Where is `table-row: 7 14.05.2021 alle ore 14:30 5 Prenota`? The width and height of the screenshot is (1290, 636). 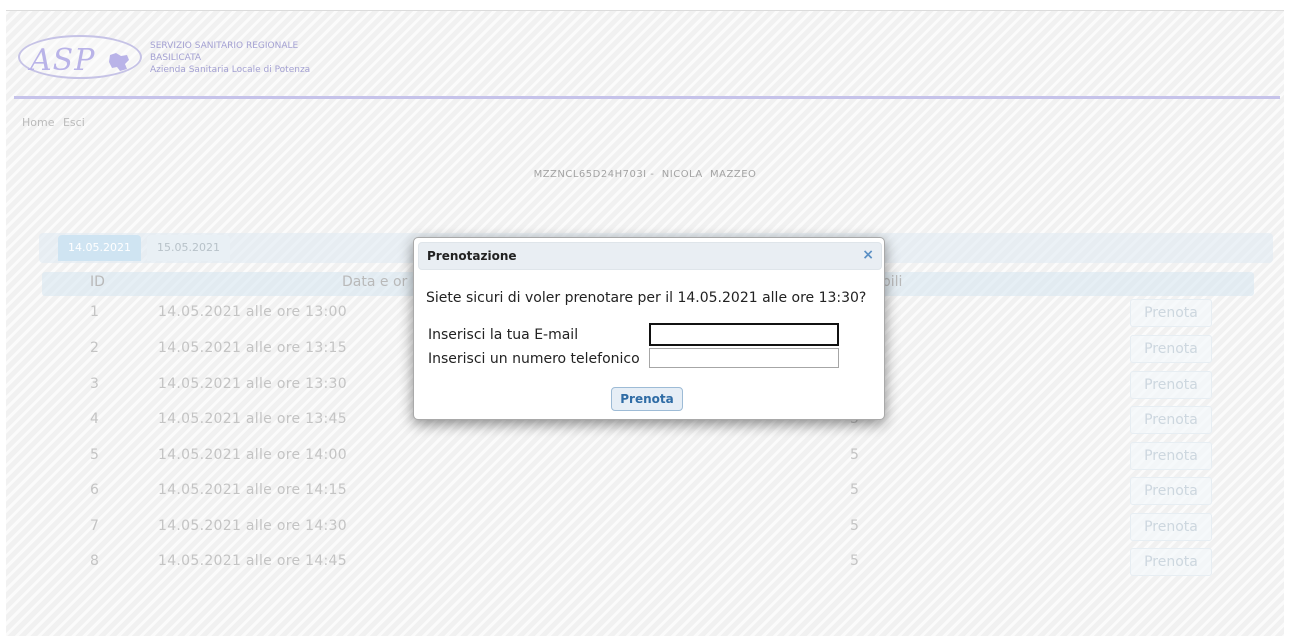
table-row: 7 14.05.2021 alle ore 14:30 5 Prenota is located at coordinates (648, 527).